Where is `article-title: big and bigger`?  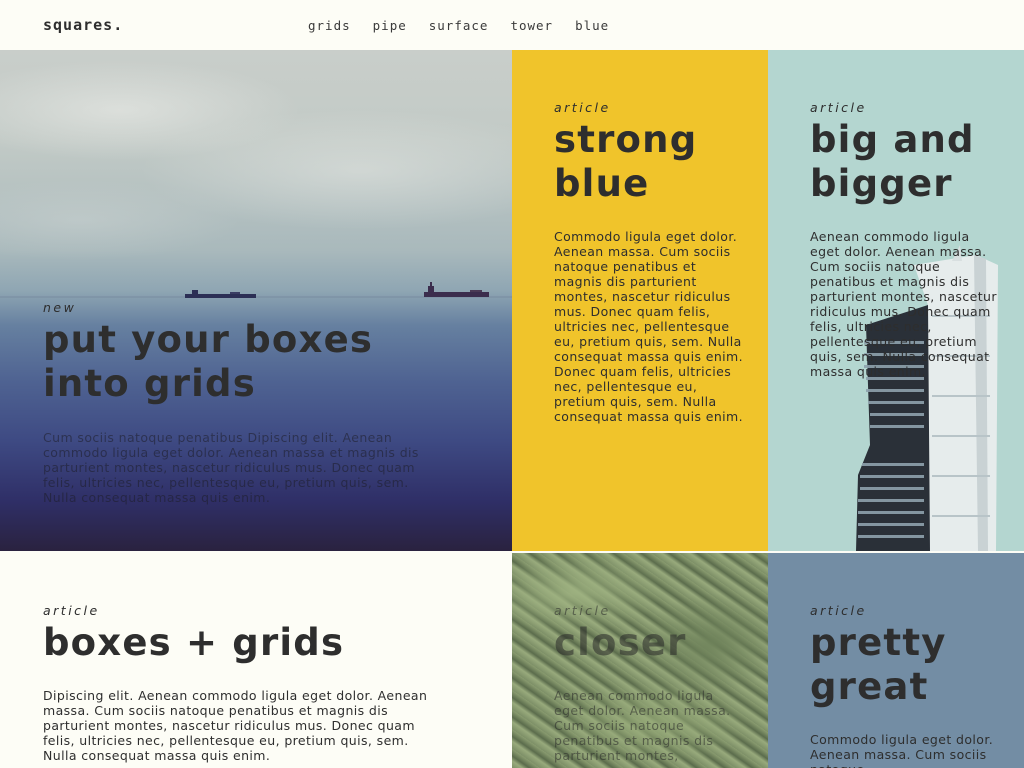 article-title: big and bigger is located at coordinates (905, 162).